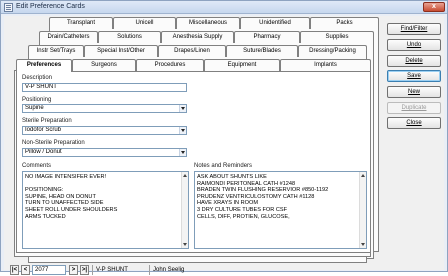  What do you see at coordinates (73, 270) in the screenshot?
I see `next-record-button: >` at bounding box center [73, 270].